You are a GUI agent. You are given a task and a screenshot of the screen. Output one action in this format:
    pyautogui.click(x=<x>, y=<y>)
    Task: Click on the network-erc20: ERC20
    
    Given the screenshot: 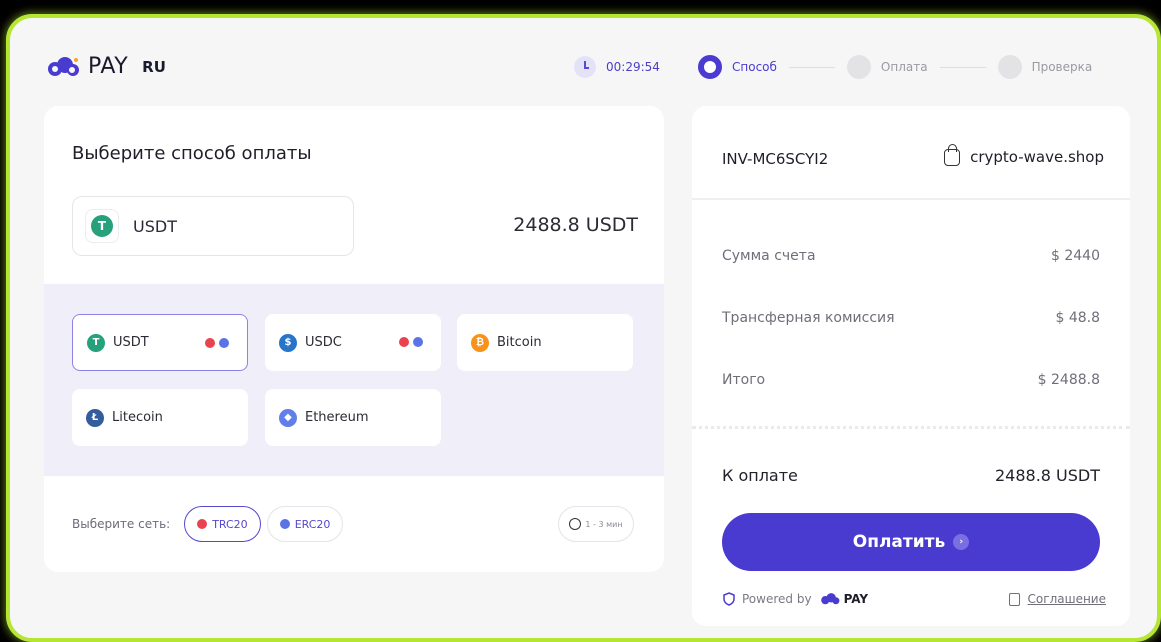 What is the action you would take?
    pyautogui.click(x=305, y=524)
    